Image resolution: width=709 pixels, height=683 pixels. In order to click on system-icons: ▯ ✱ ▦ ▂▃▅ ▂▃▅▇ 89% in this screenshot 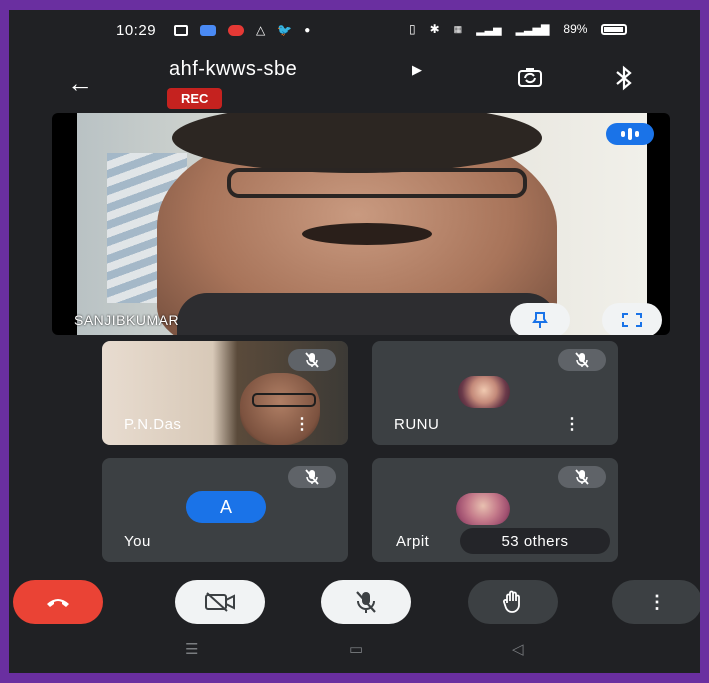, I will do `click(518, 29)`.